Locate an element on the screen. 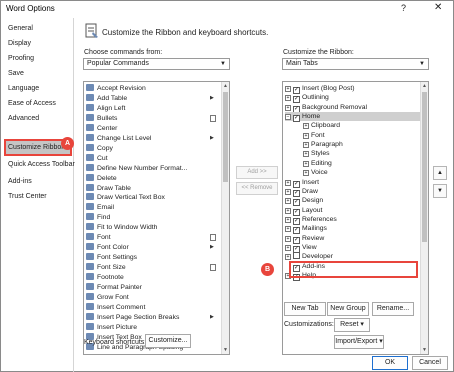 The width and height of the screenshot is (454, 372). new-tab-button: New Tab is located at coordinates (305, 309).